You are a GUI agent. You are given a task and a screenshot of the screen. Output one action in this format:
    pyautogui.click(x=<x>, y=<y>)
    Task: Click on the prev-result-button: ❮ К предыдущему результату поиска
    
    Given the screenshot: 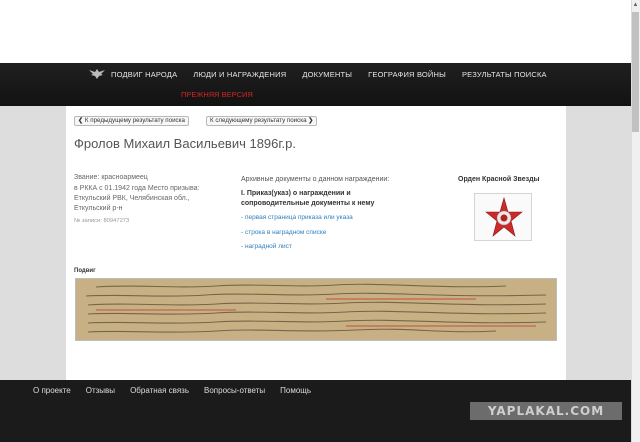 What is the action you would take?
    pyautogui.click(x=131, y=121)
    